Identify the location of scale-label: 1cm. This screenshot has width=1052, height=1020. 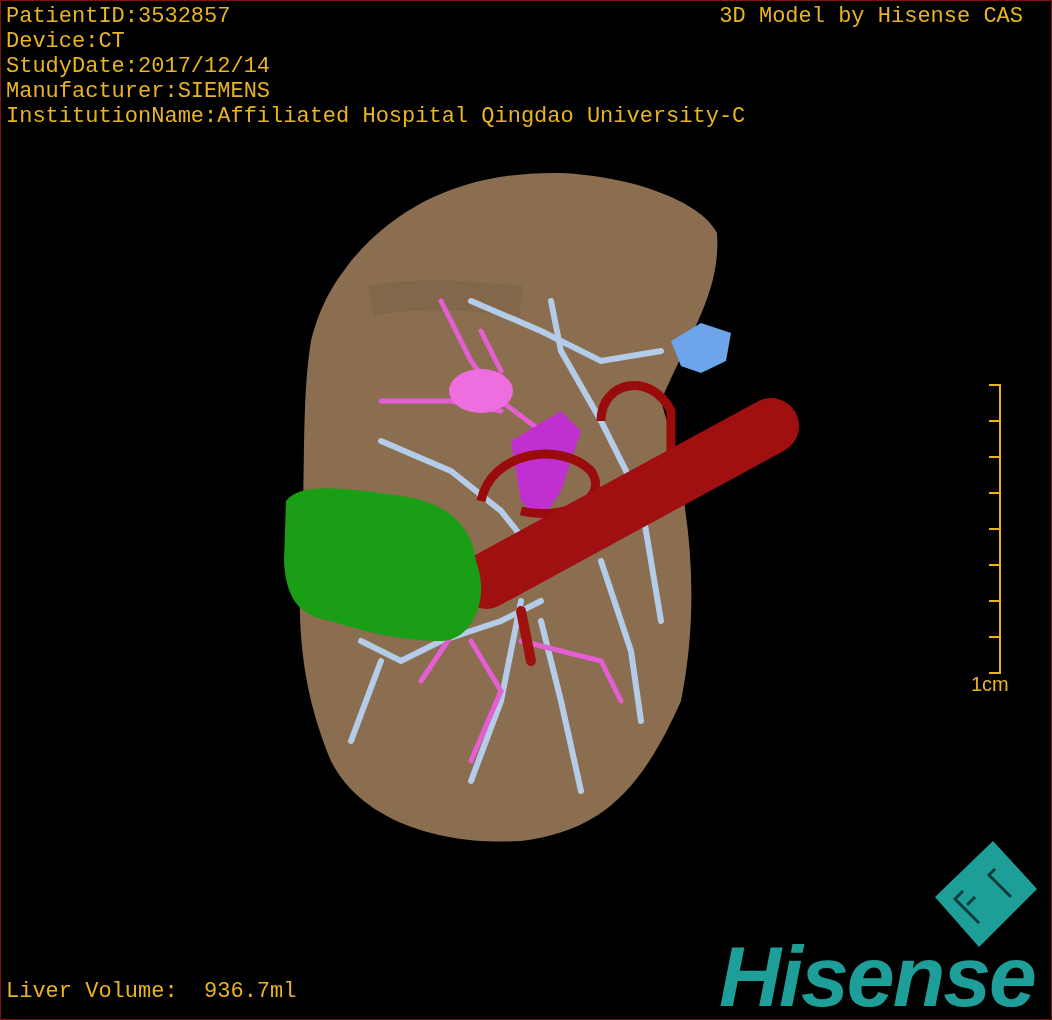
(990, 684).